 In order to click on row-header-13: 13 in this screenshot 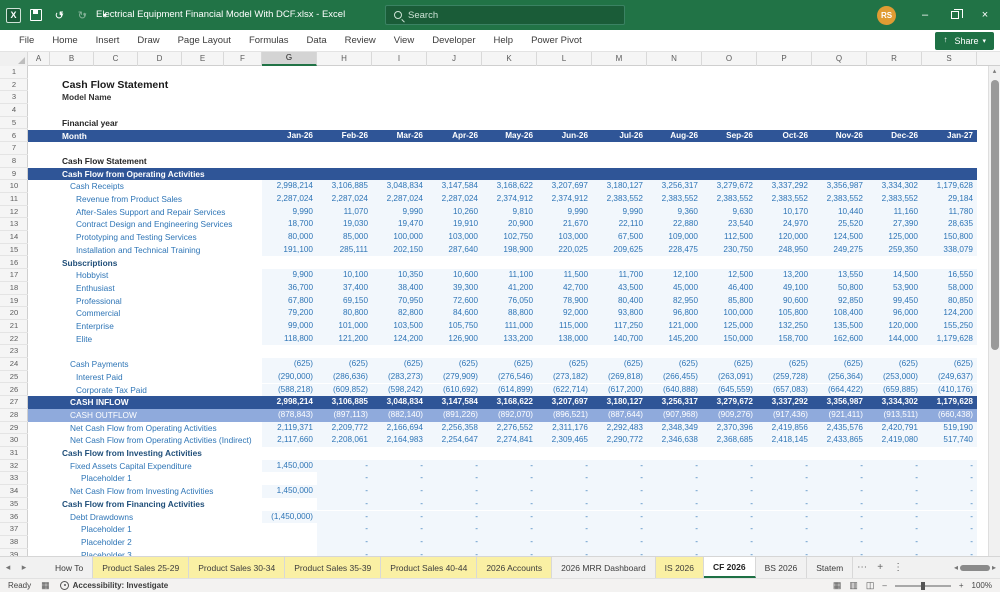, I will do `click(14, 225)`.